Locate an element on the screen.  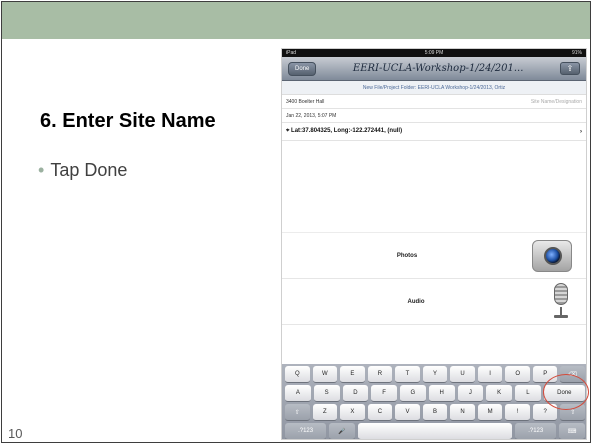
list-item-hint: Site Name/Designation is located at coordinates (556, 101).